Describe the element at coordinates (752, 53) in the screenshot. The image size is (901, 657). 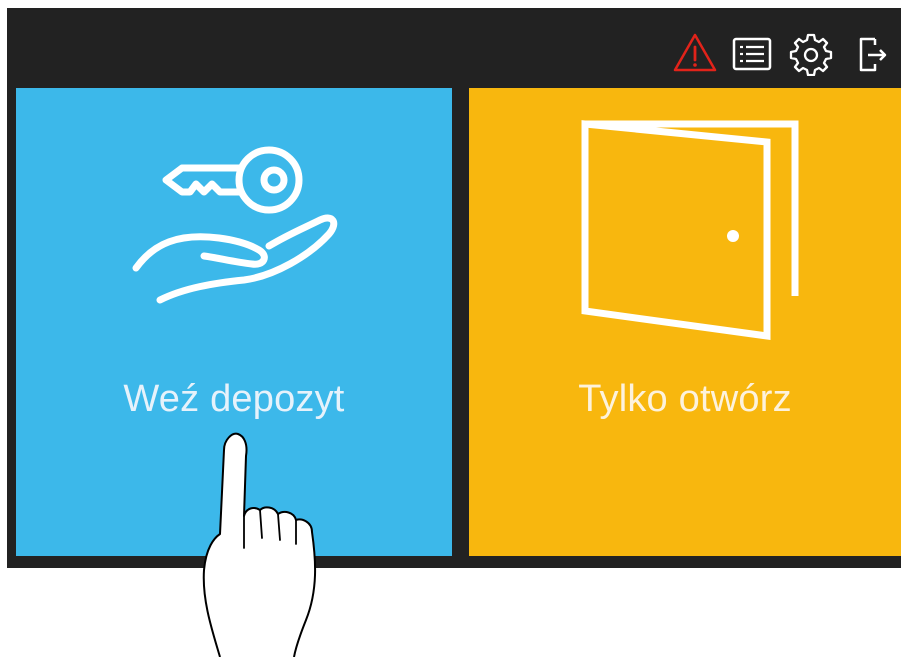
I see `list-icon` at that location.